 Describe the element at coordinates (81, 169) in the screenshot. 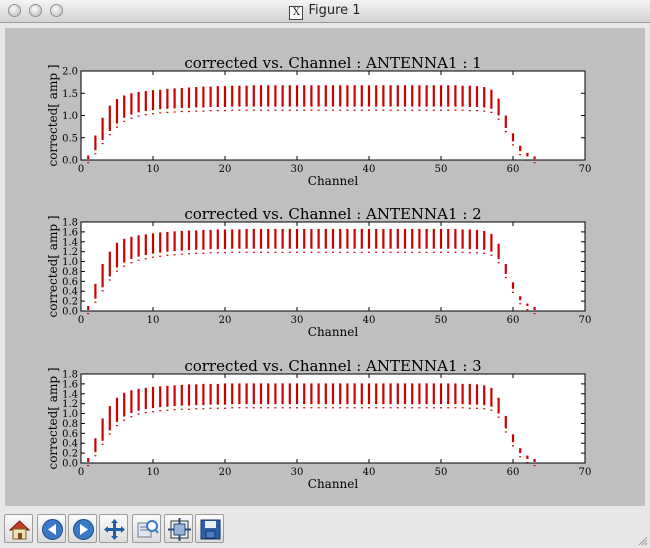

I see `x-tick-label: 0` at that location.